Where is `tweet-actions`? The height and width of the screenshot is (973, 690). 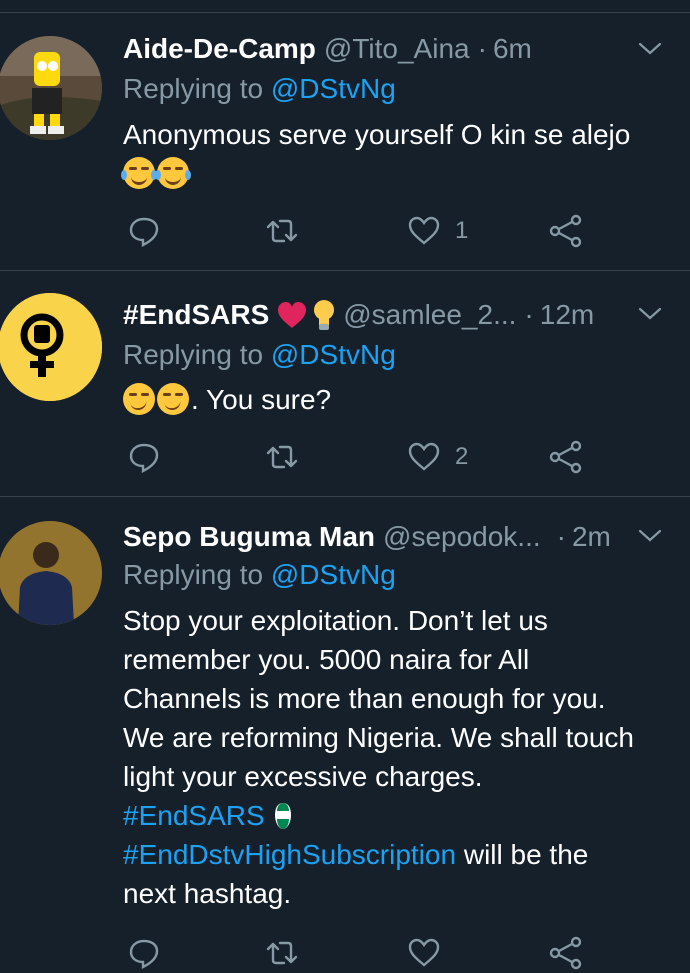 tweet-actions is located at coordinates (358, 953).